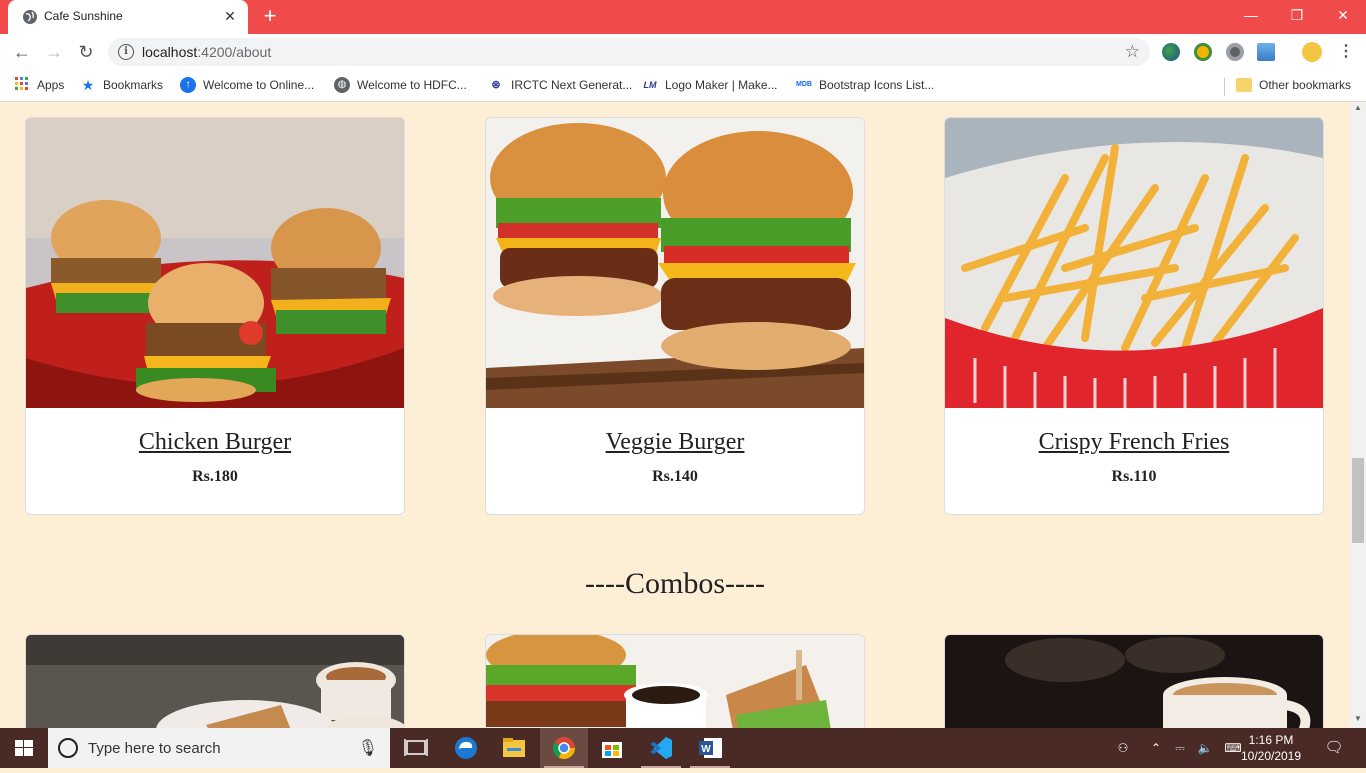 This screenshot has height=773, width=1366. Describe the element at coordinates (88, 85) in the screenshot. I see `star-icon: ★` at that location.